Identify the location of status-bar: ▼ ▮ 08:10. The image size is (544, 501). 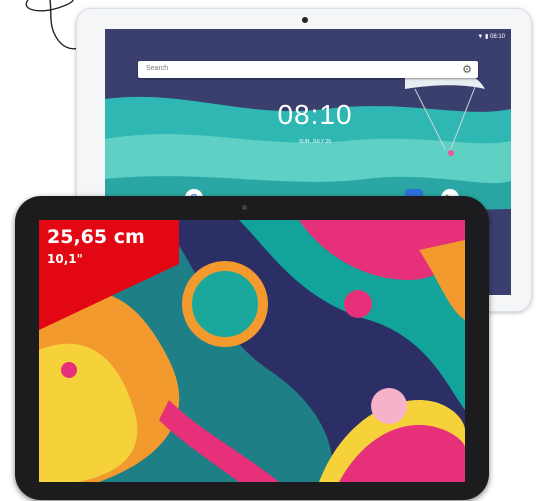
(491, 37).